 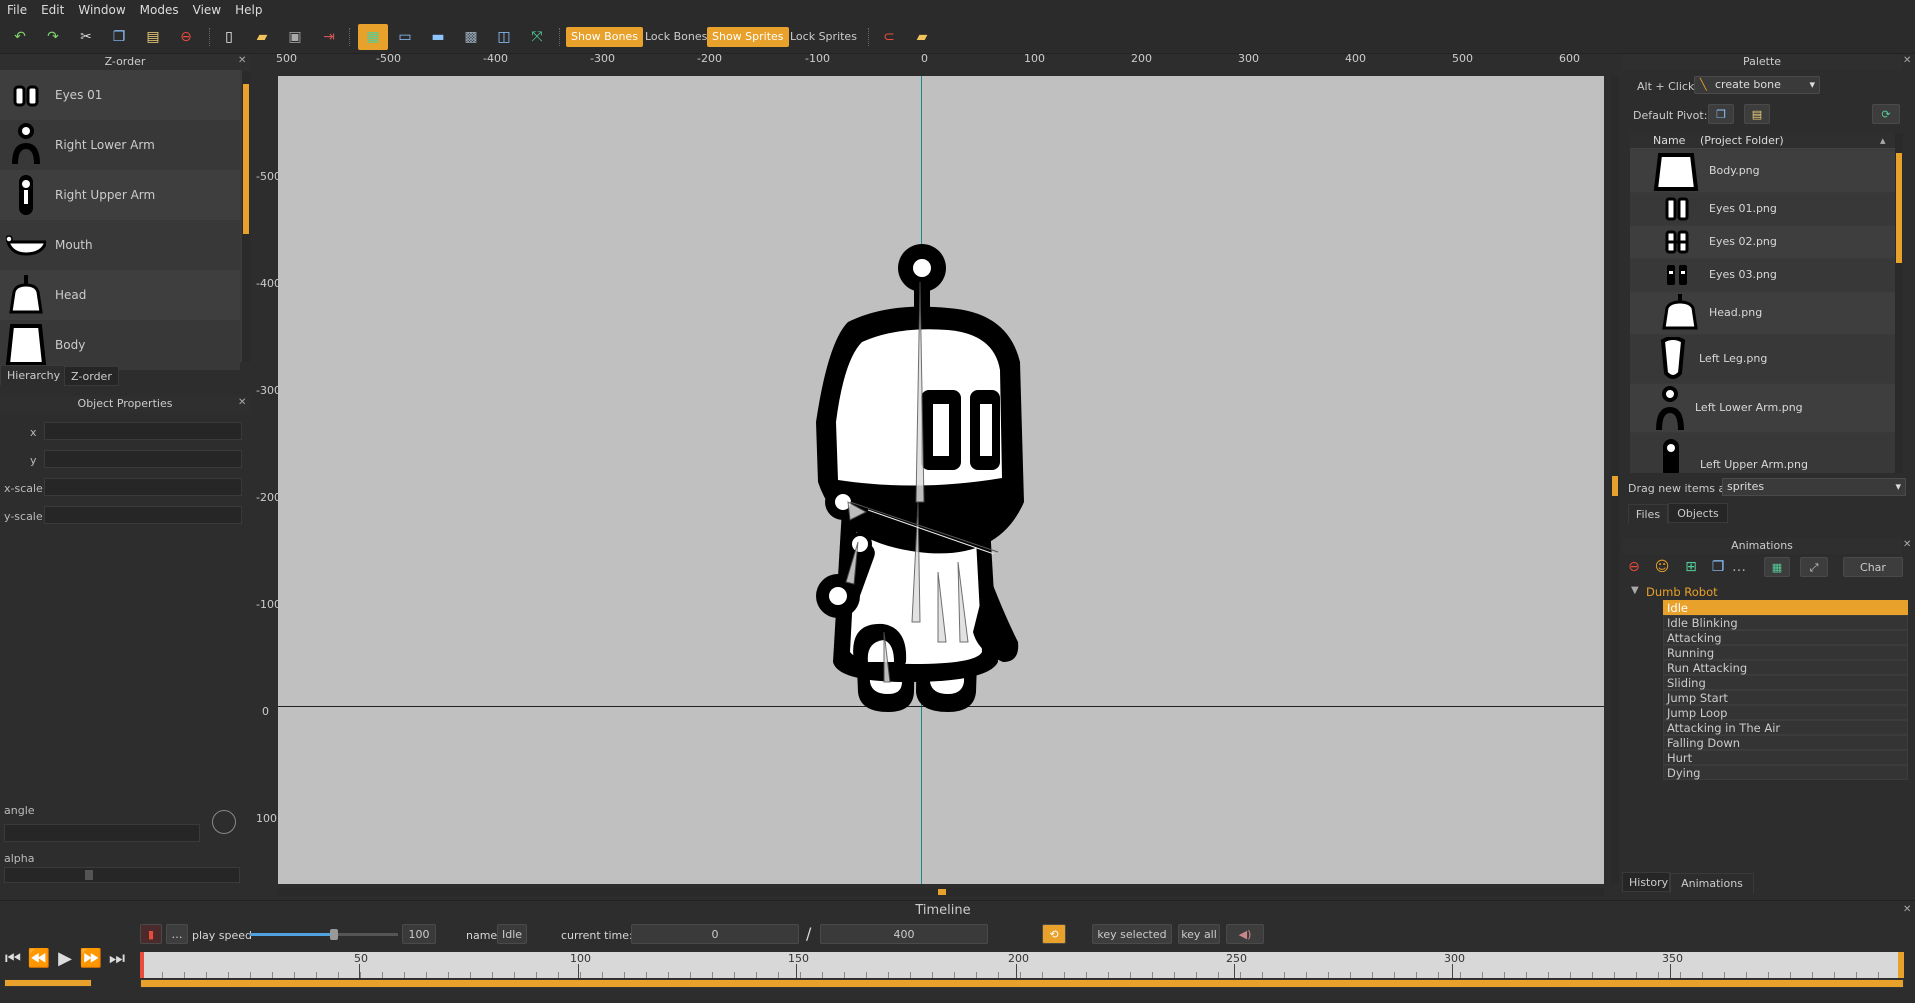 What do you see at coordinates (1785, 652) in the screenshot?
I see `animation-item: Running` at bounding box center [1785, 652].